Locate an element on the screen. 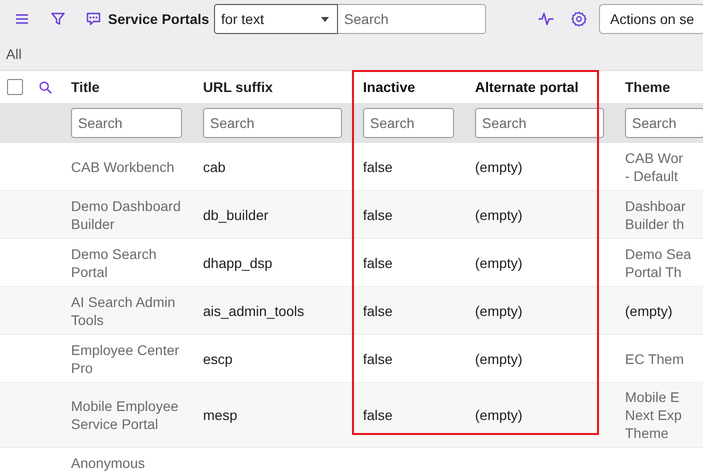  table-cell: escp is located at coordinates (218, 359).